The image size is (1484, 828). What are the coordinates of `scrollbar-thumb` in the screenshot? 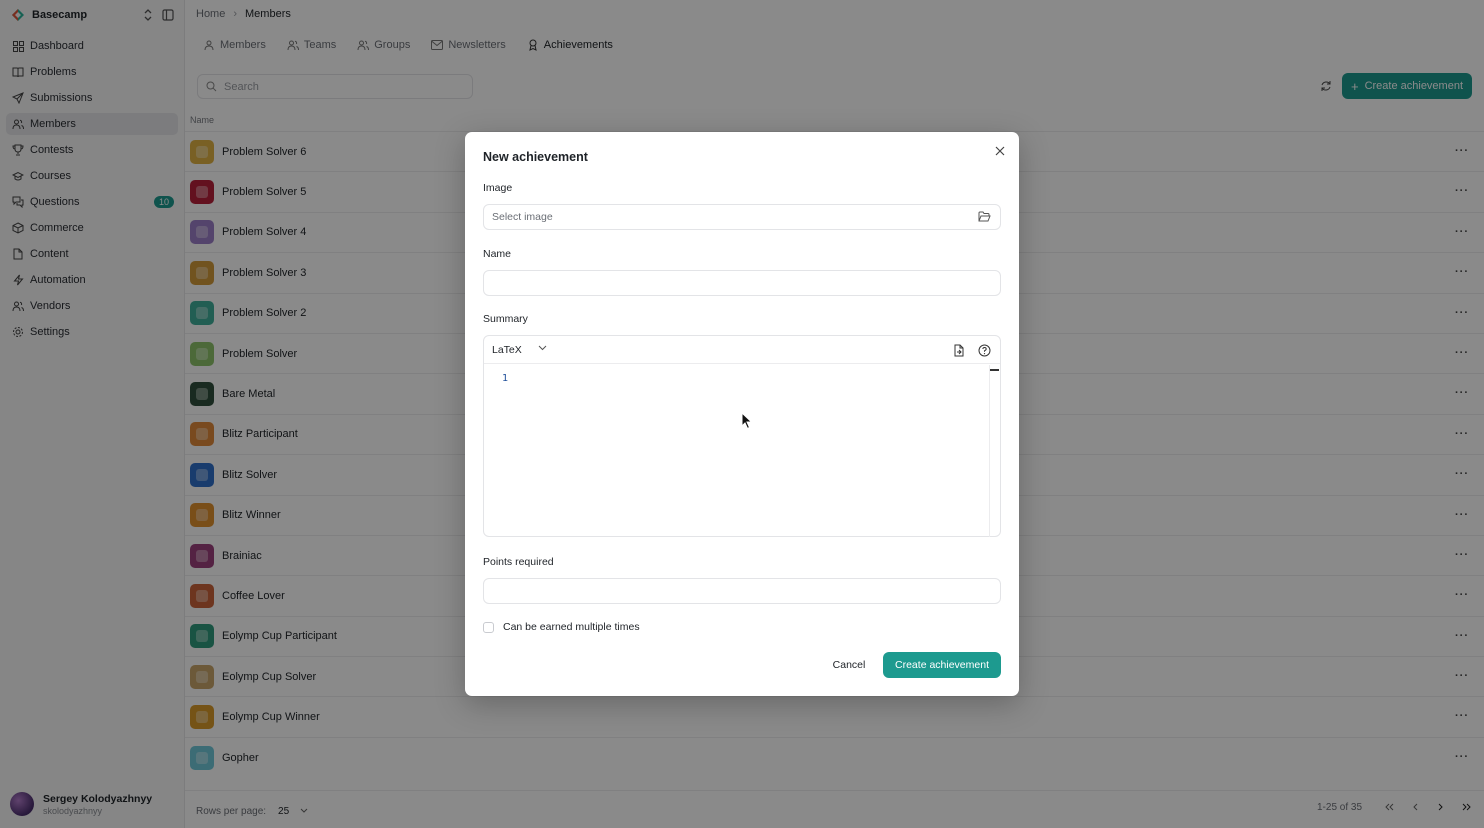 It's located at (994, 370).